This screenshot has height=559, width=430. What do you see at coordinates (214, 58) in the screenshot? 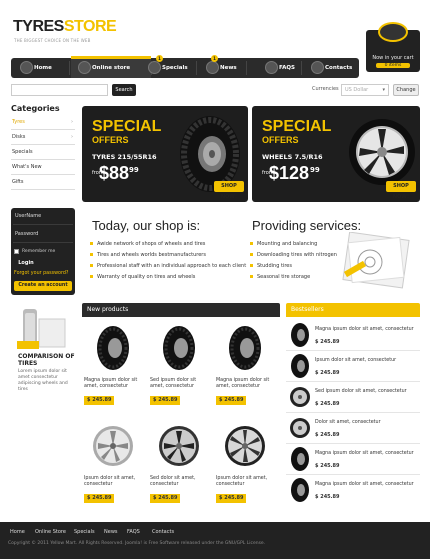
I see `news-badge: 1` at bounding box center [214, 58].